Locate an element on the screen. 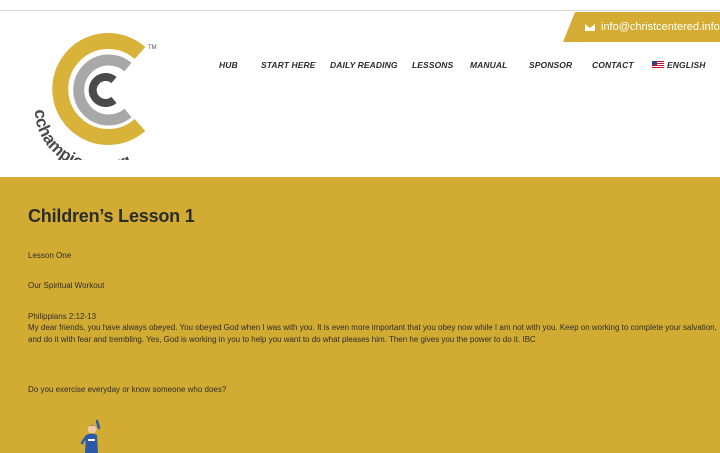 The height and width of the screenshot is (453, 720). site-logo: TM cchampions.org is located at coordinates (105, 92).